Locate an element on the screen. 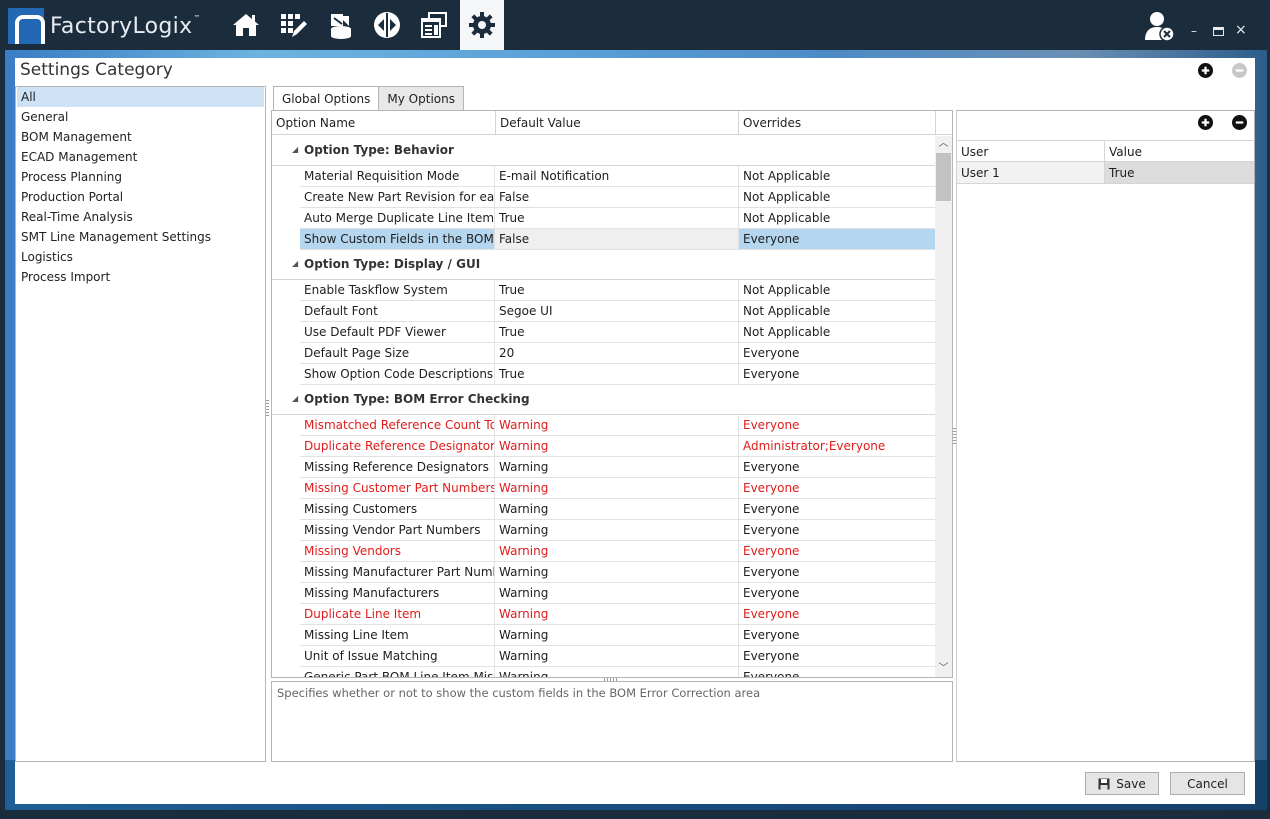 The width and height of the screenshot is (1270, 819). option-row: Missing Line Item Warning Everyone is located at coordinates (617, 635).